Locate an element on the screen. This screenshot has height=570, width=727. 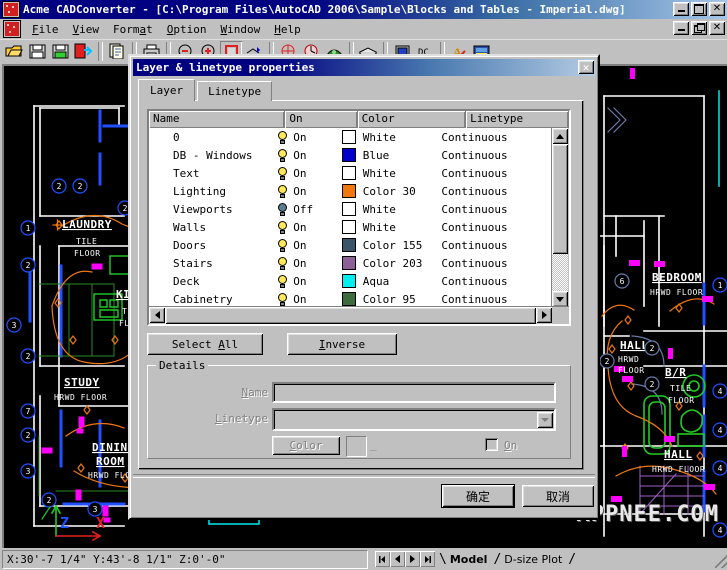
table-row: Stairs On Color 203 Continuous is located at coordinates (350, 263).